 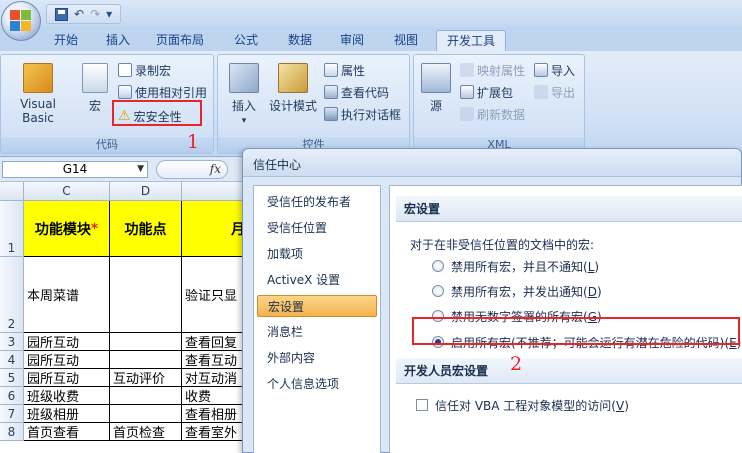 What do you see at coordinates (317, 332) in the screenshot?
I see `nav-message-bar: 消息栏` at bounding box center [317, 332].